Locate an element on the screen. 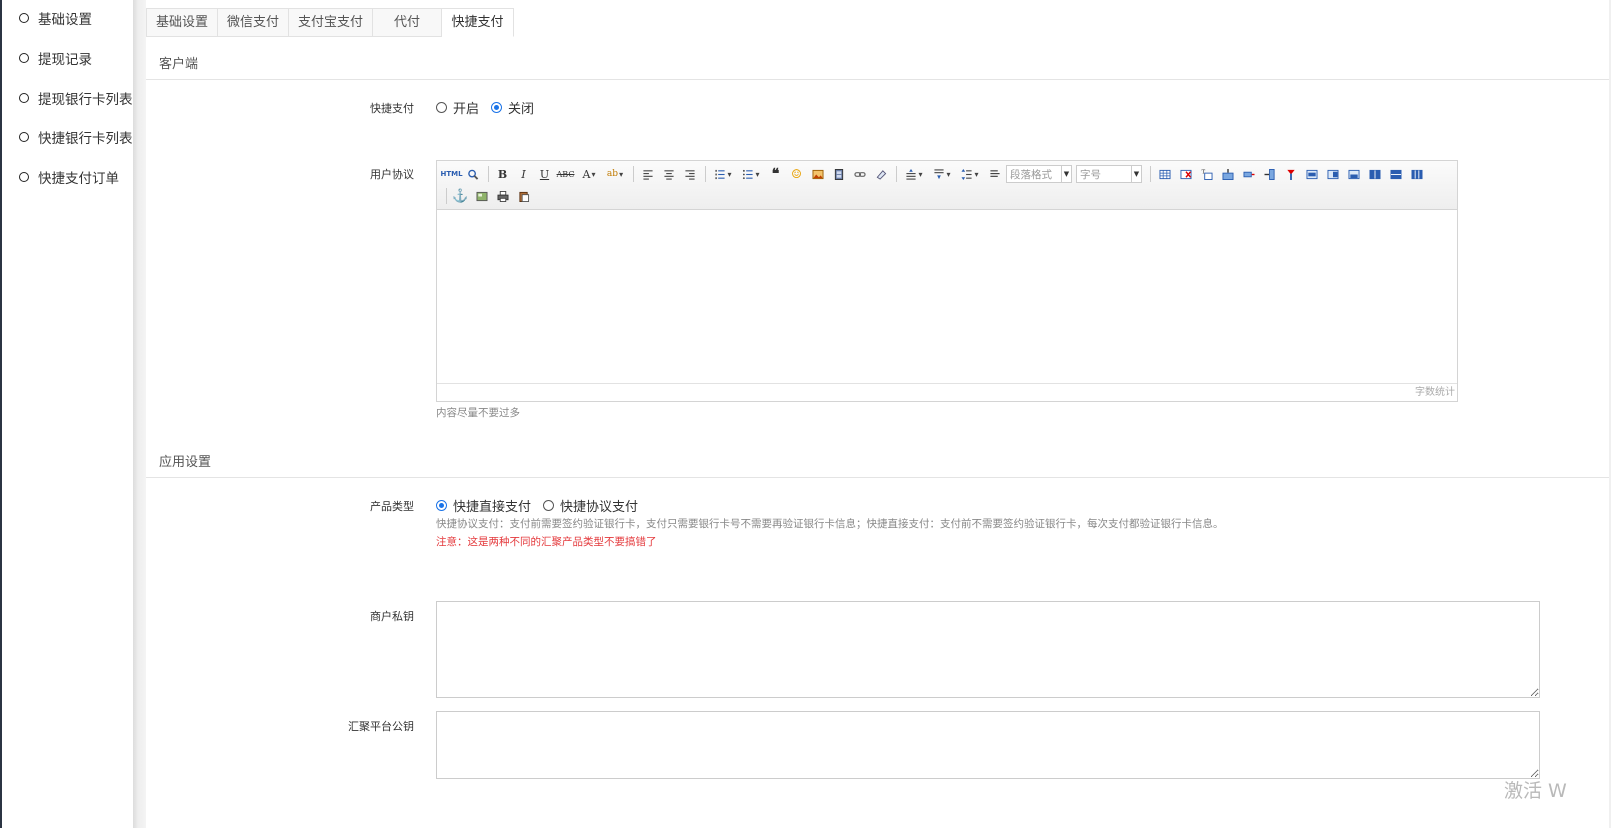  paste-plain-icon is located at coordinates (523, 196).